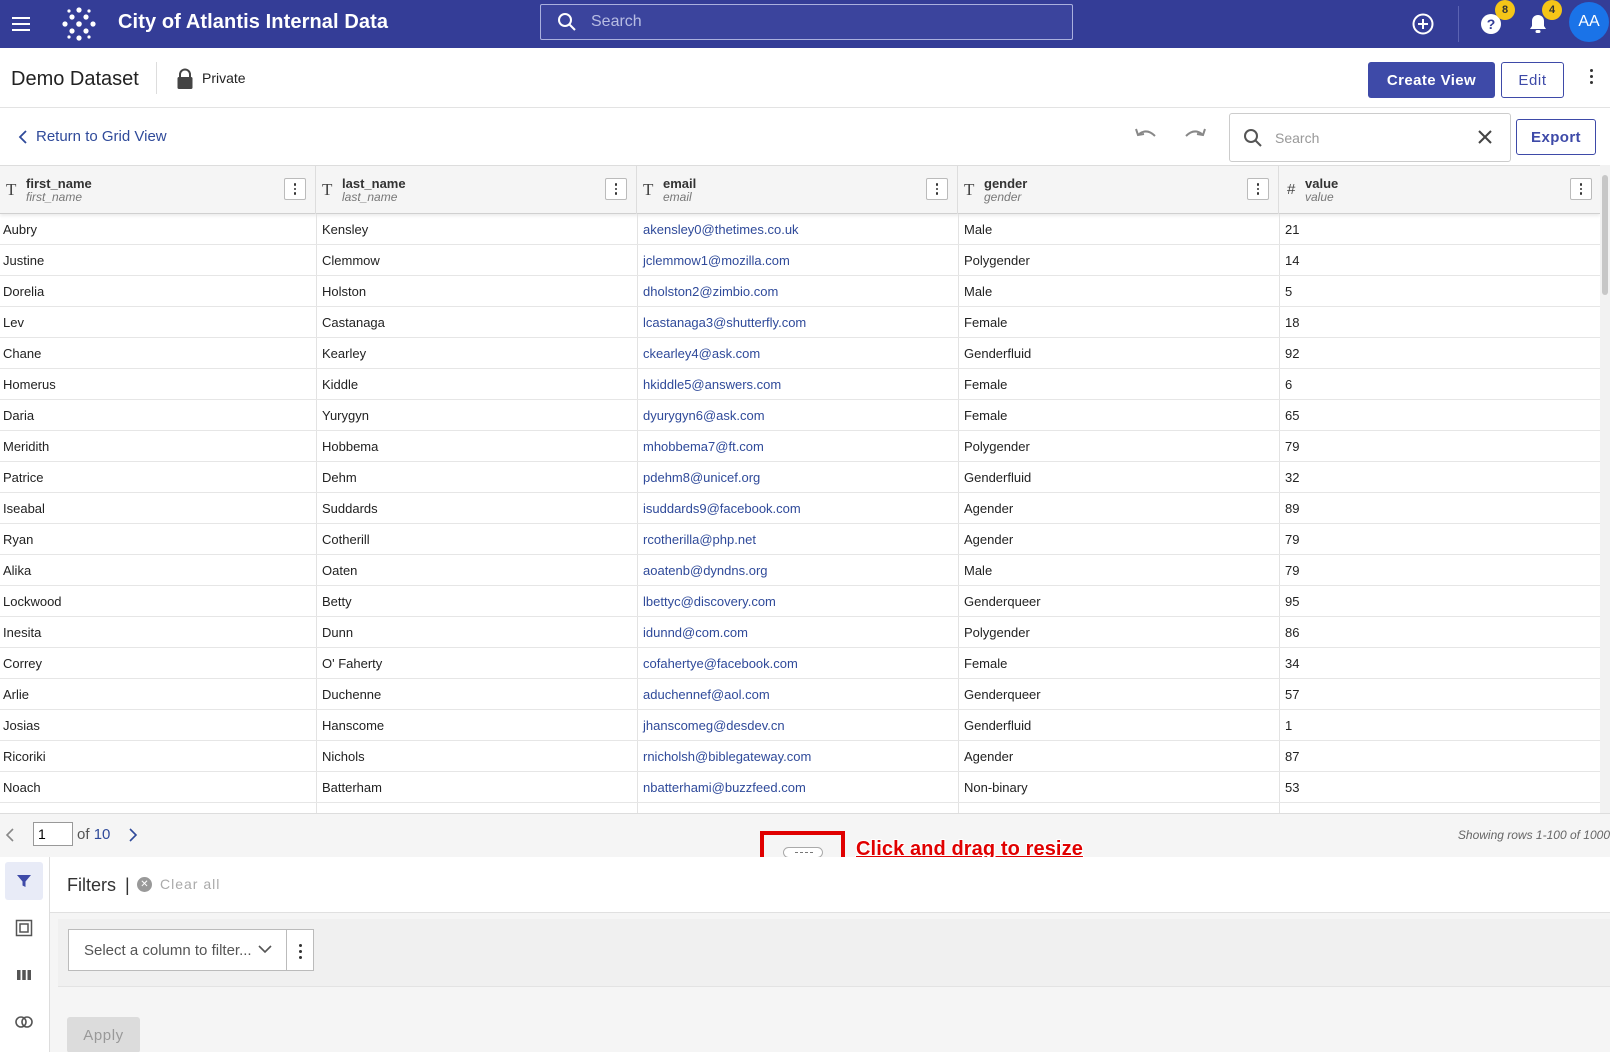 The image size is (1610, 1052). What do you see at coordinates (300, 950) in the screenshot?
I see `filter-options-icon` at bounding box center [300, 950].